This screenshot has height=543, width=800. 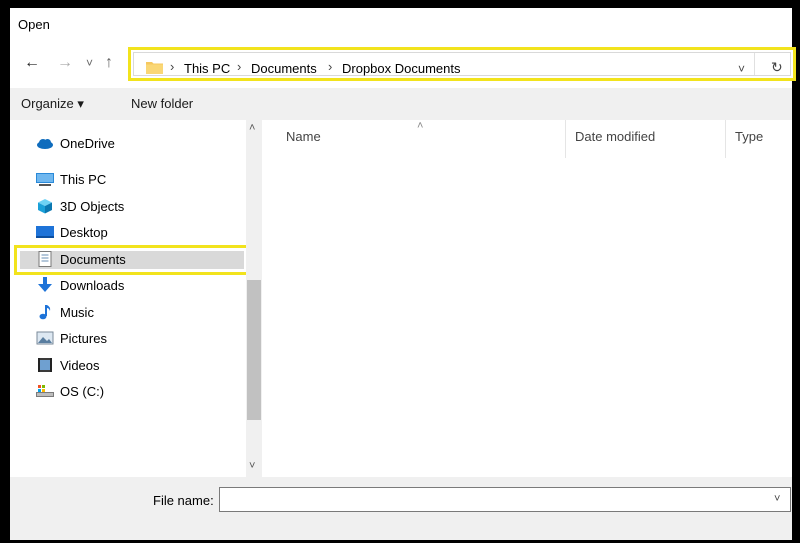 What do you see at coordinates (284, 68) in the screenshot?
I see `breadcrumb-documents: Documents` at bounding box center [284, 68].